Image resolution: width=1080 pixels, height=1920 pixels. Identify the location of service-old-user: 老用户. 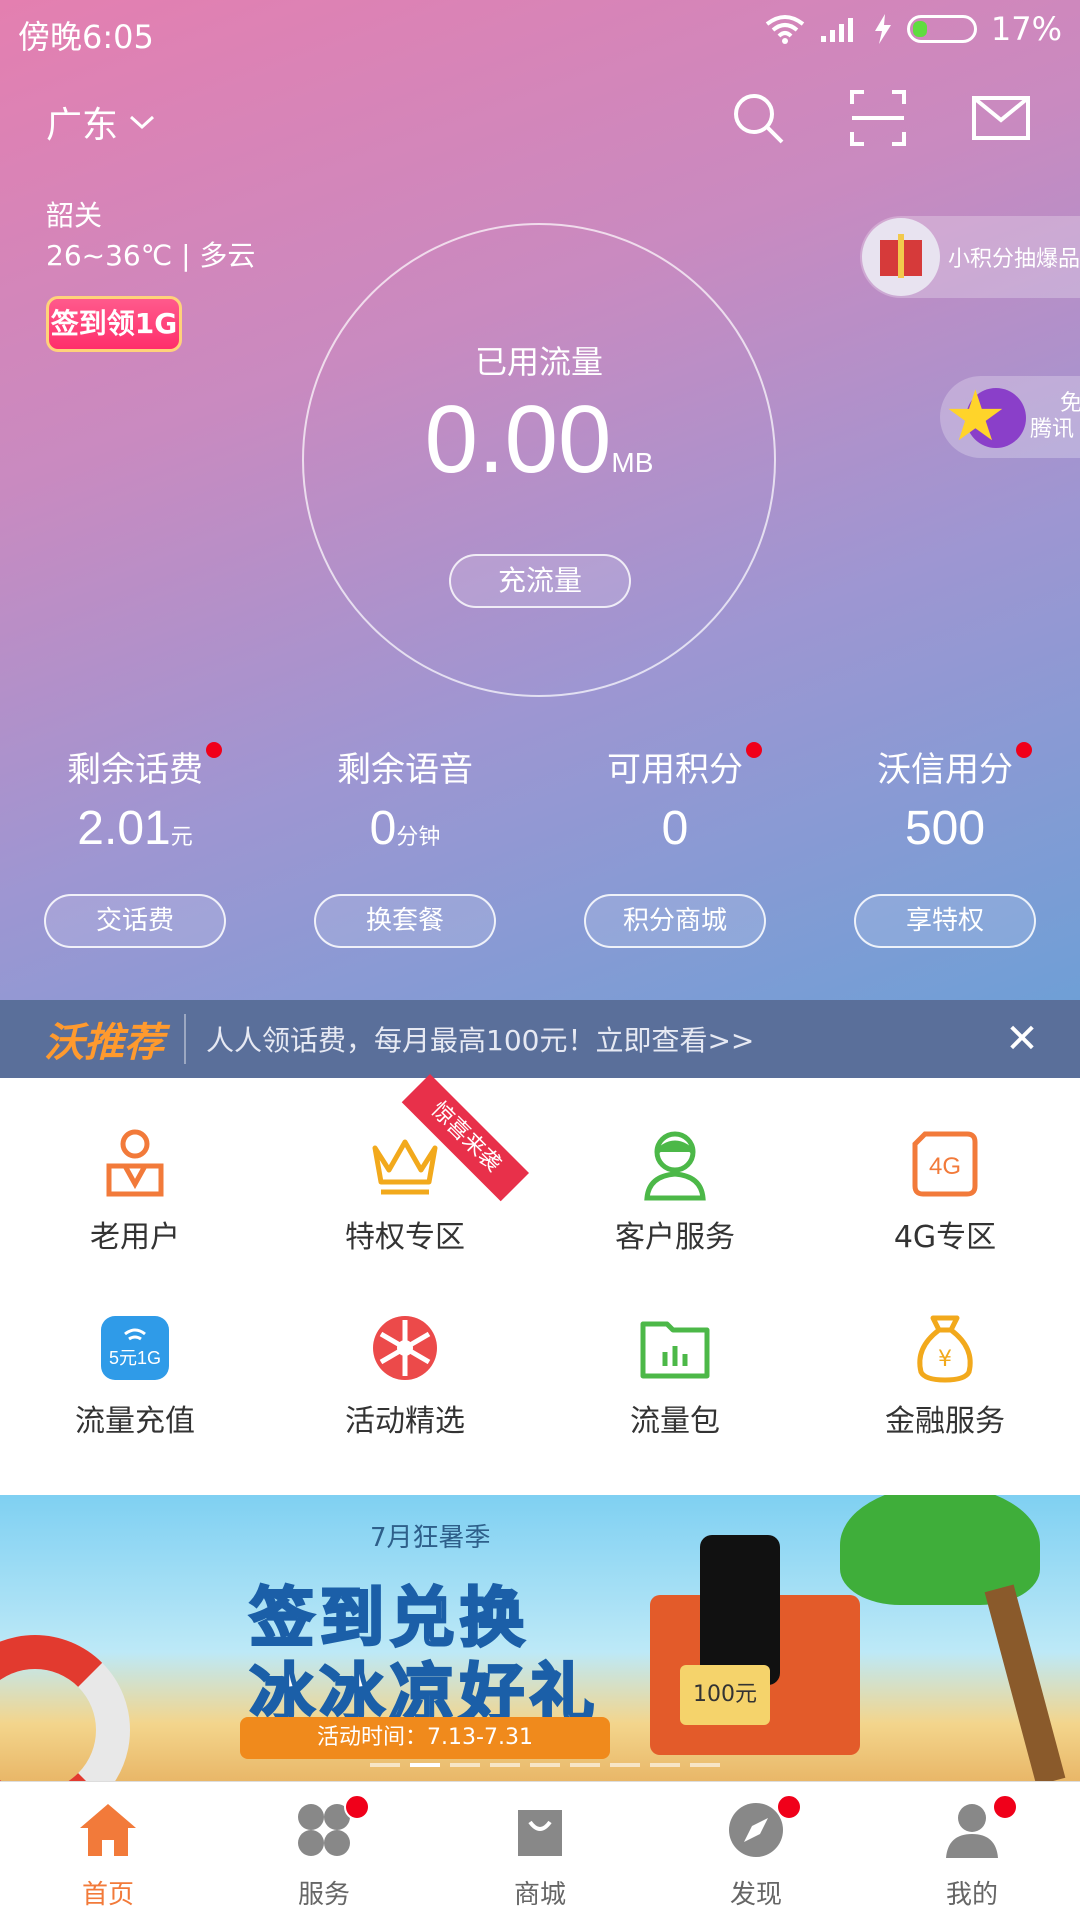
(135, 1173).